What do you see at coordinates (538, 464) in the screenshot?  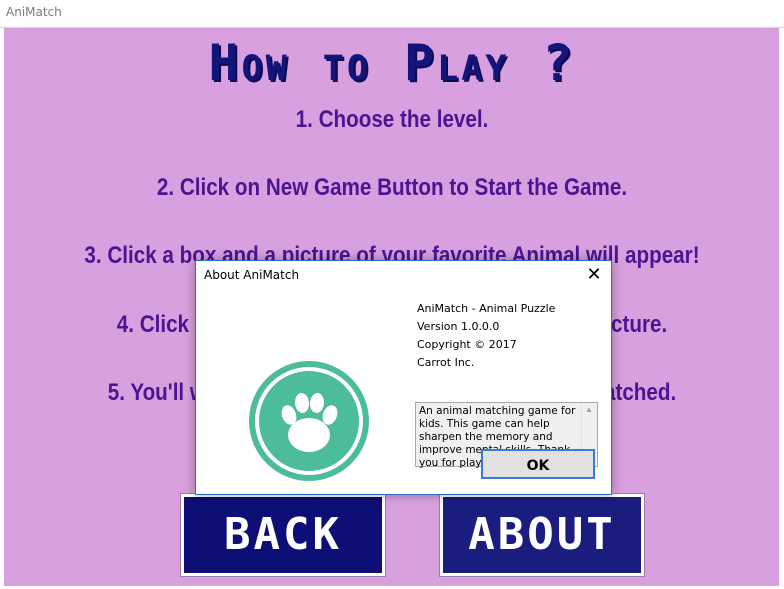 I see `ok-button: OK` at bounding box center [538, 464].